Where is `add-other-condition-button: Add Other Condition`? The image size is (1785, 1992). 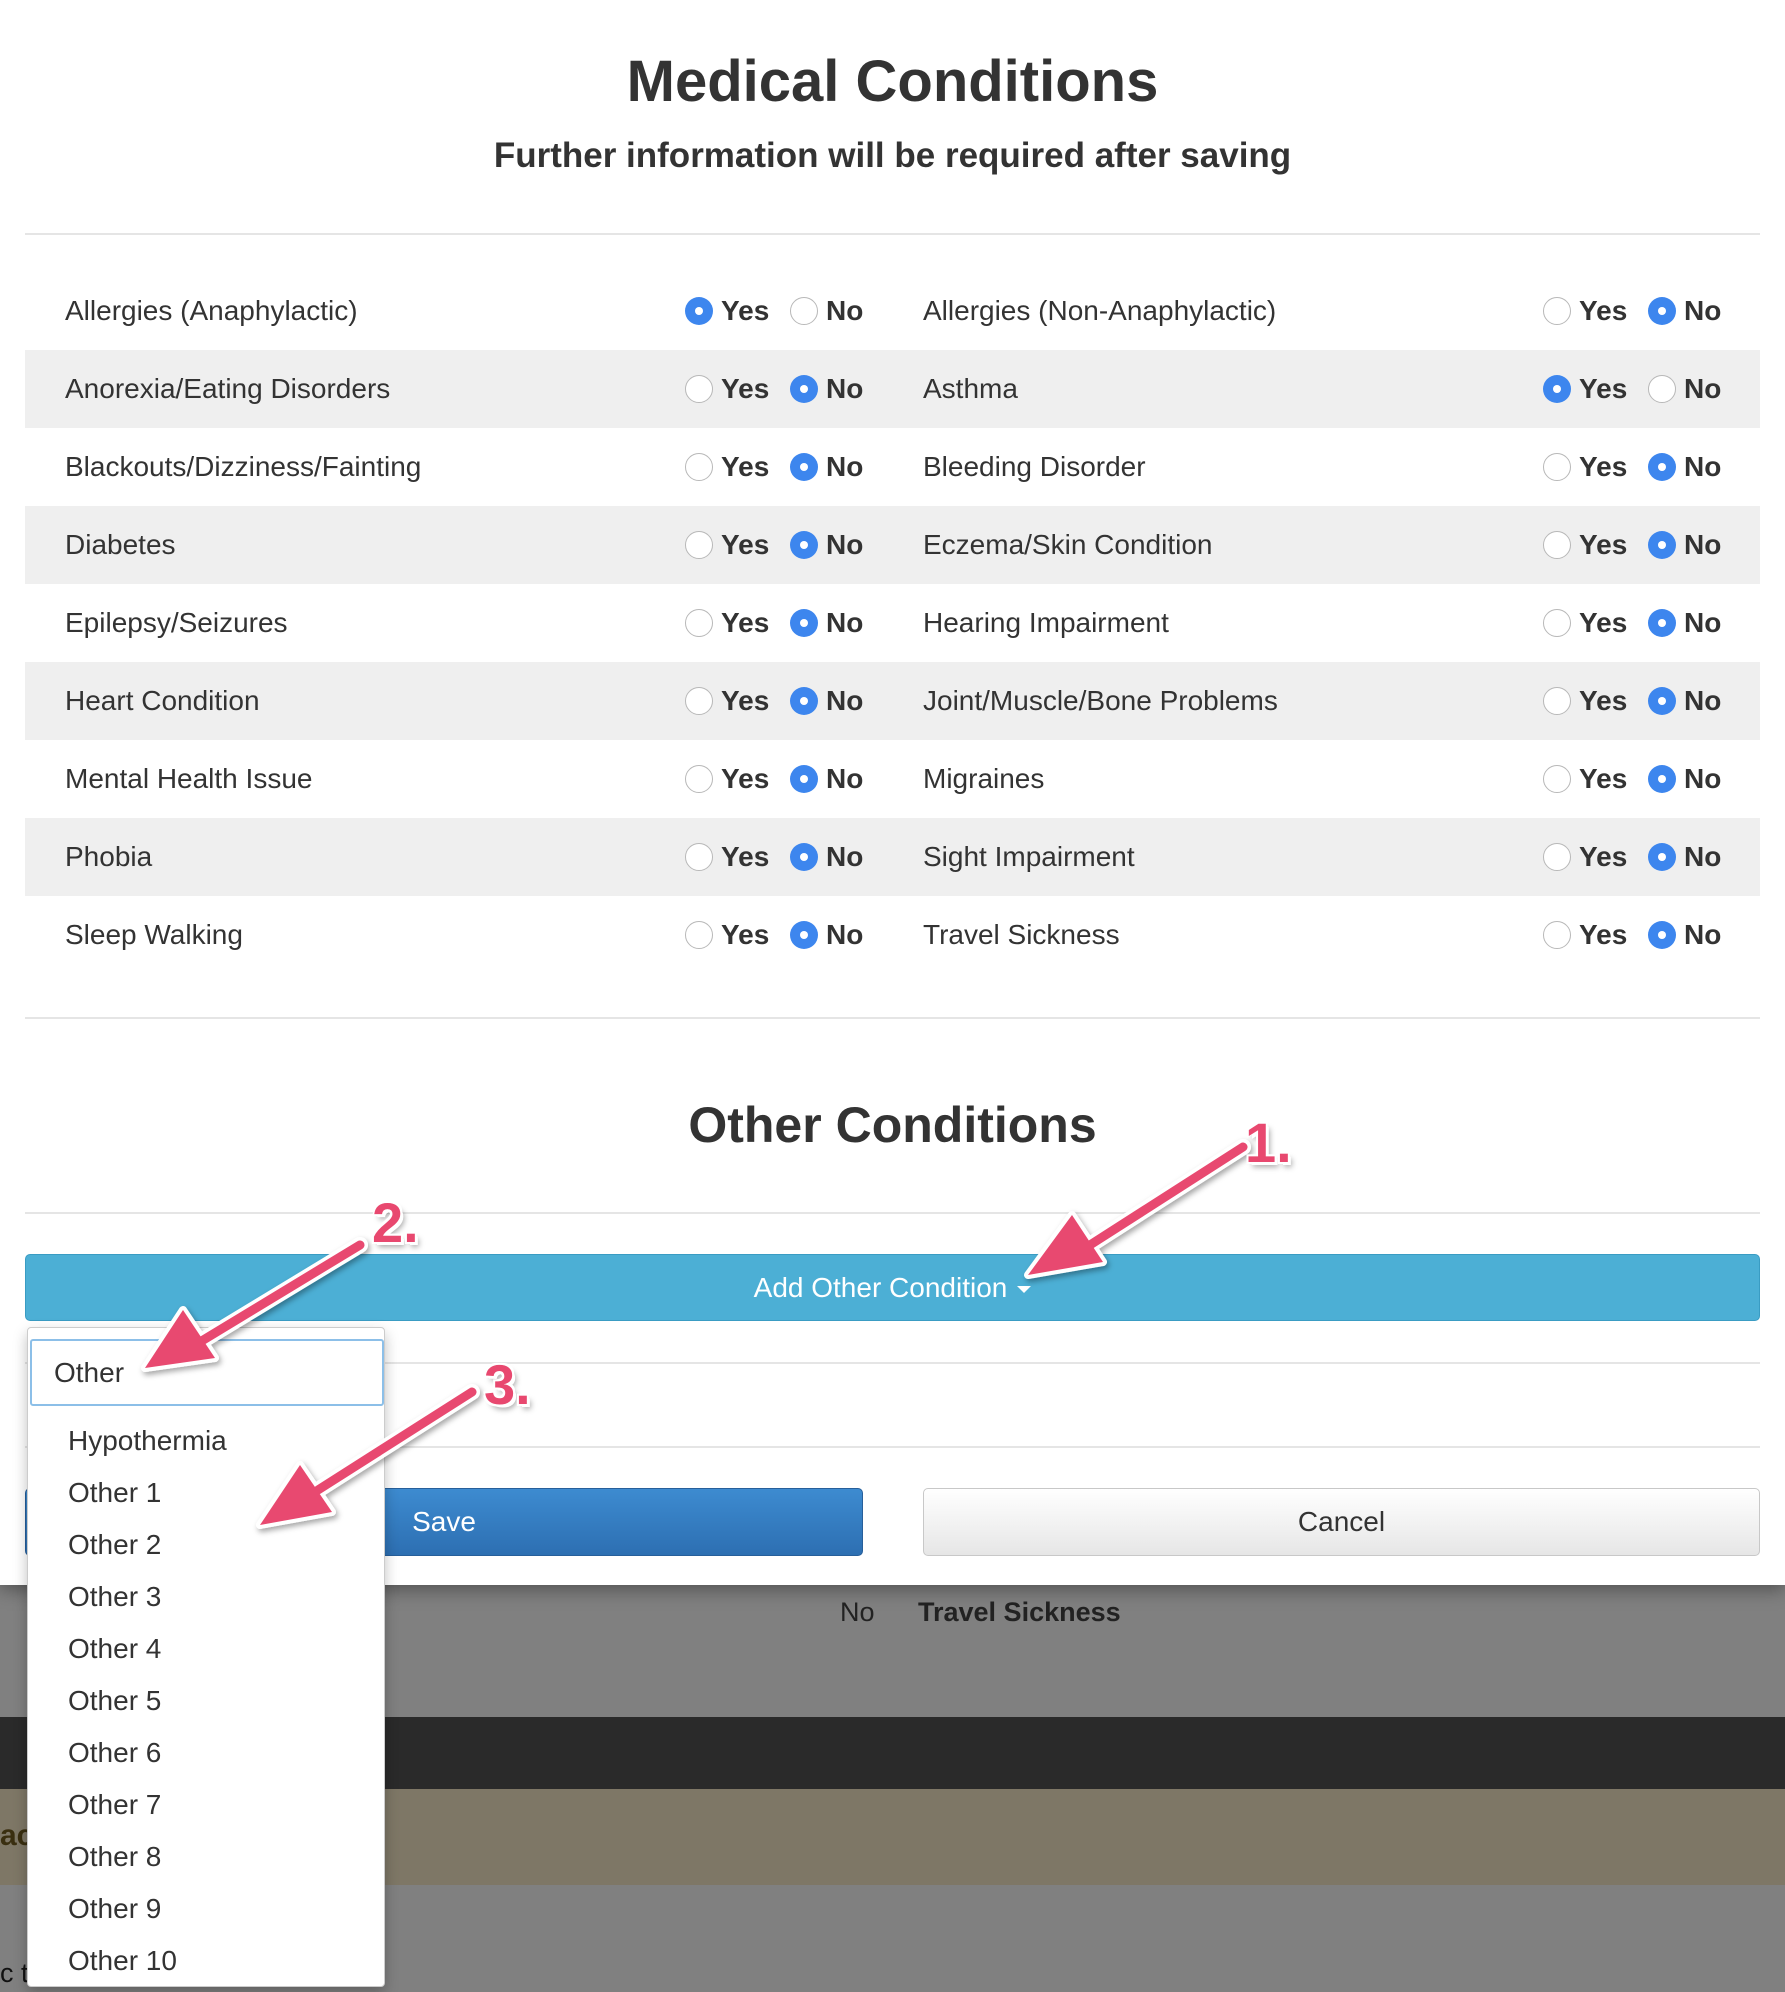 add-other-condition-button: Add Other Condition is located at coordinates (892, 1287).